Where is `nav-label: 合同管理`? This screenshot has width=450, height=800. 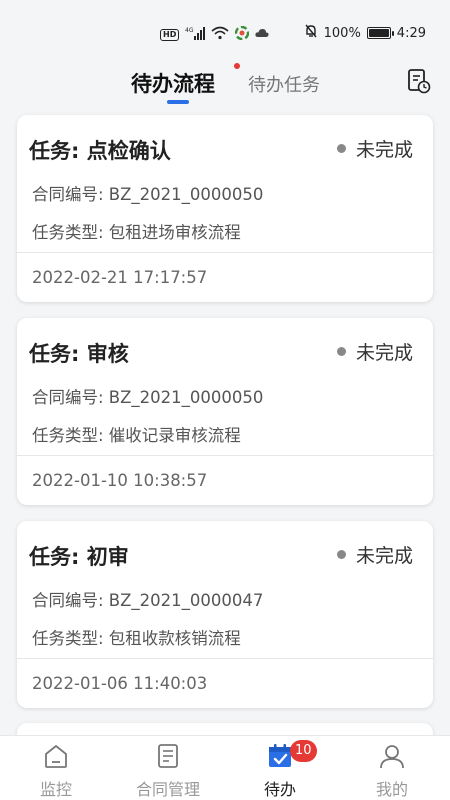 nav-label: 合同管理 is located at coordinates (167, 789).